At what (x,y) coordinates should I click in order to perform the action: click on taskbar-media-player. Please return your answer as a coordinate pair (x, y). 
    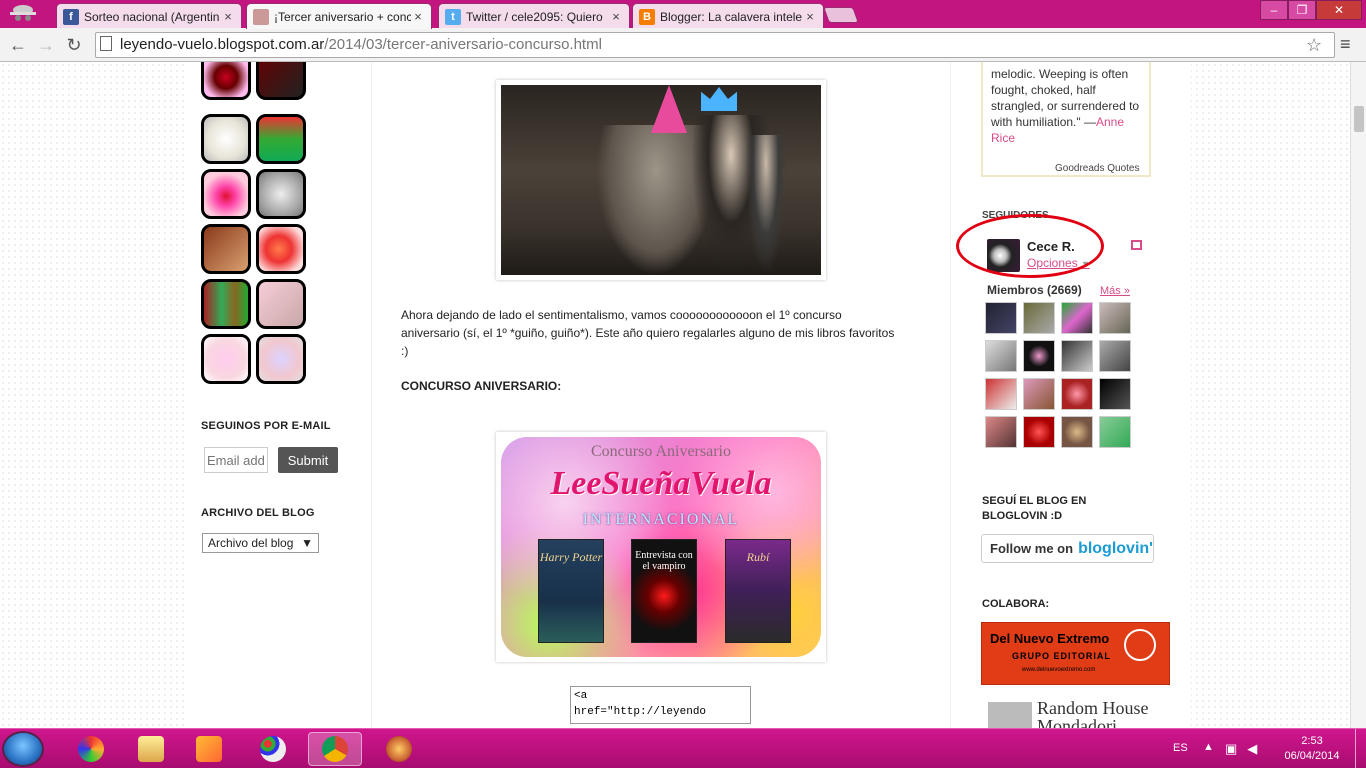
    Looking at the image, I should click on (209, 749).